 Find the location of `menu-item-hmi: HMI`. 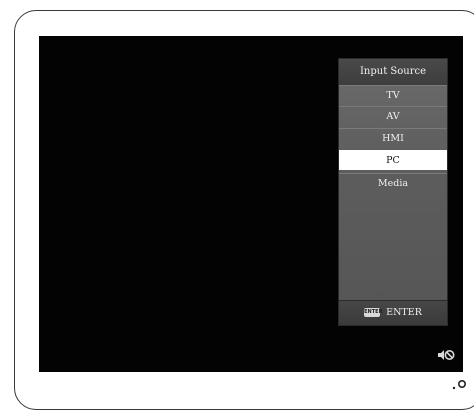

menu-item-hmi: HMI is located at coordinates (393, 138).